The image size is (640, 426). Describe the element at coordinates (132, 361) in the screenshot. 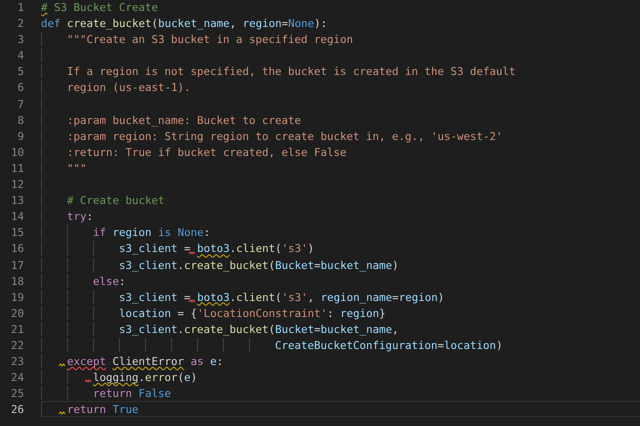

I see `code-line: except ClientError as e:` at that location.